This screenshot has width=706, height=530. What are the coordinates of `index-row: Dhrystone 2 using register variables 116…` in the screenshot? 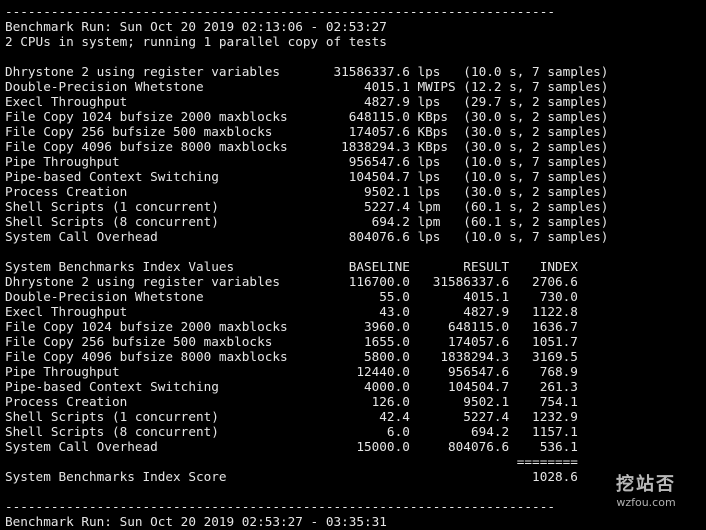 It's located at (291, 281).